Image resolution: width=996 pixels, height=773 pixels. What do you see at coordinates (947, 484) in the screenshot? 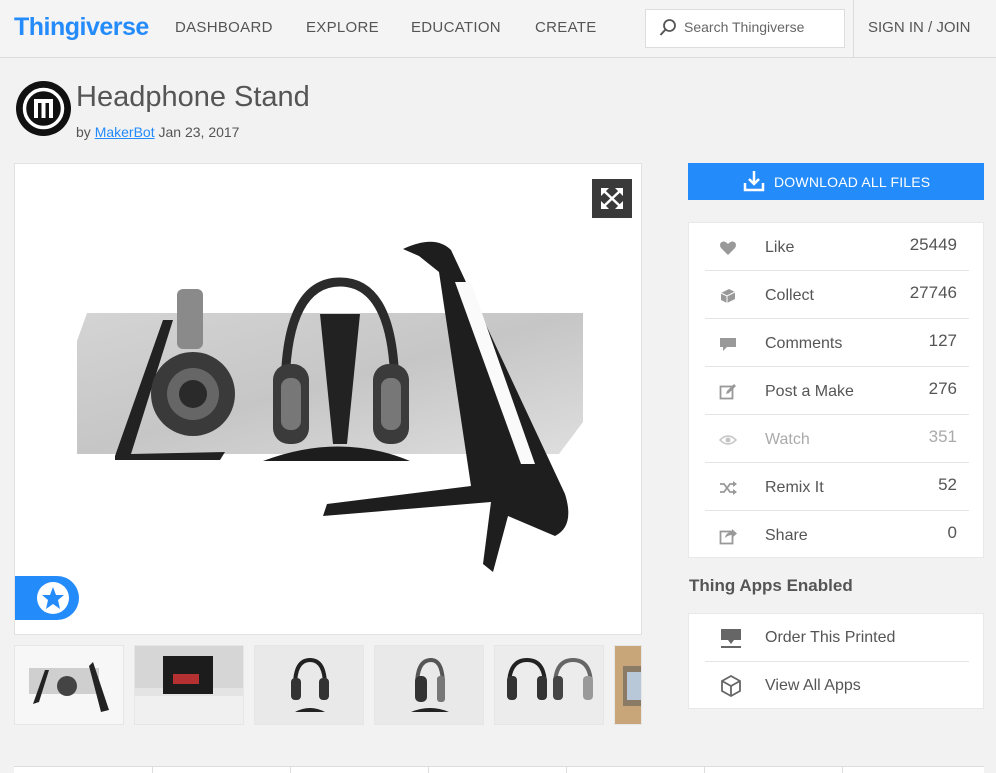
I see `remix-count: 52` at bounding box center [947, 484].